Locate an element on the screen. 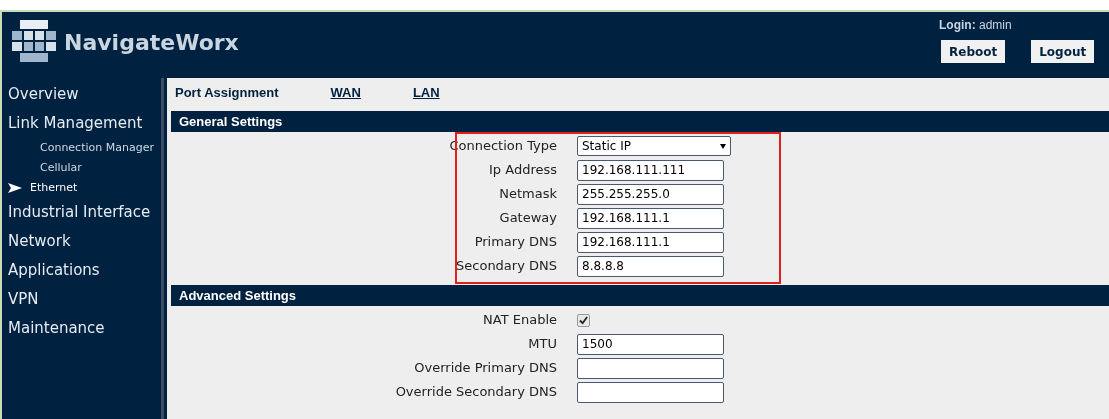 This screenshot has width=1109, height=419. input-field: 255.255.255.0 is located at coordinates (650, 194).